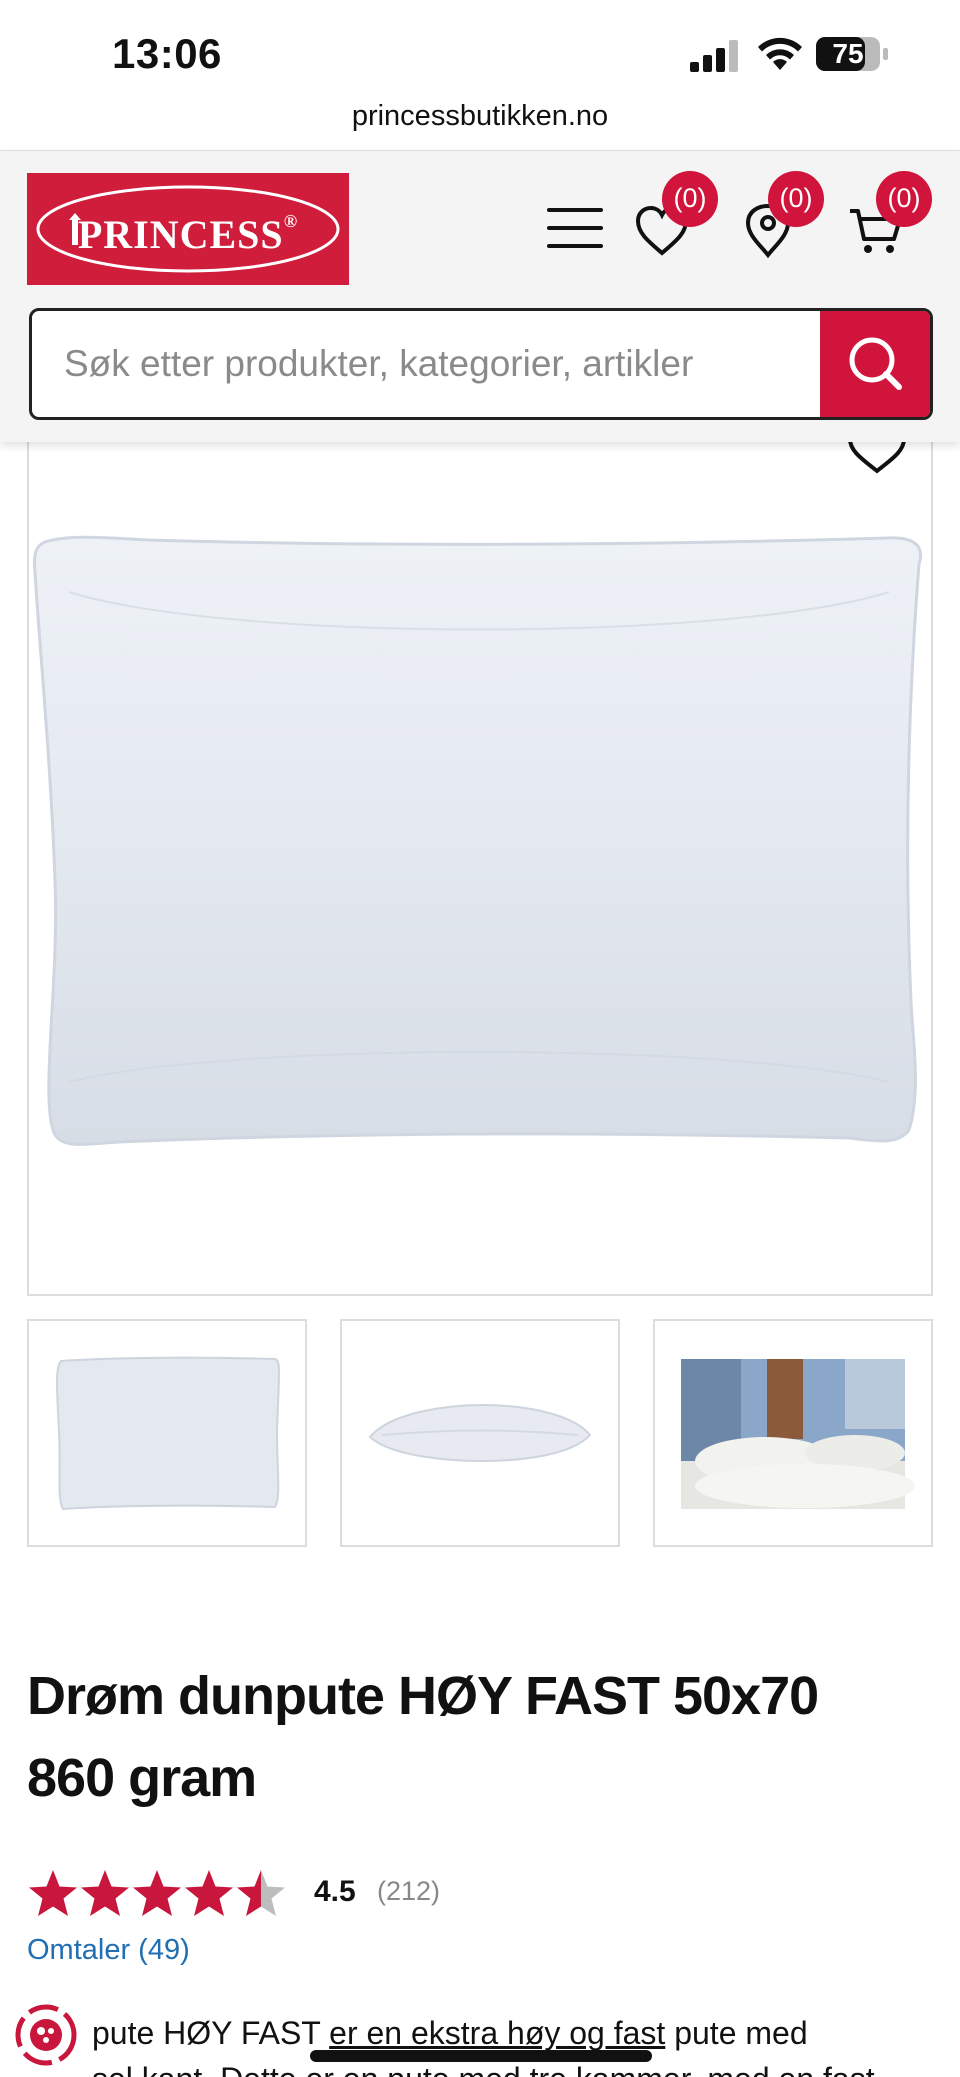 The width and height of the screenshot is (960, 2077). Describe the element at coordinates (798, 1434) in the screenshot. I see `bedroom-lifestyle-thumbnail` at that location.